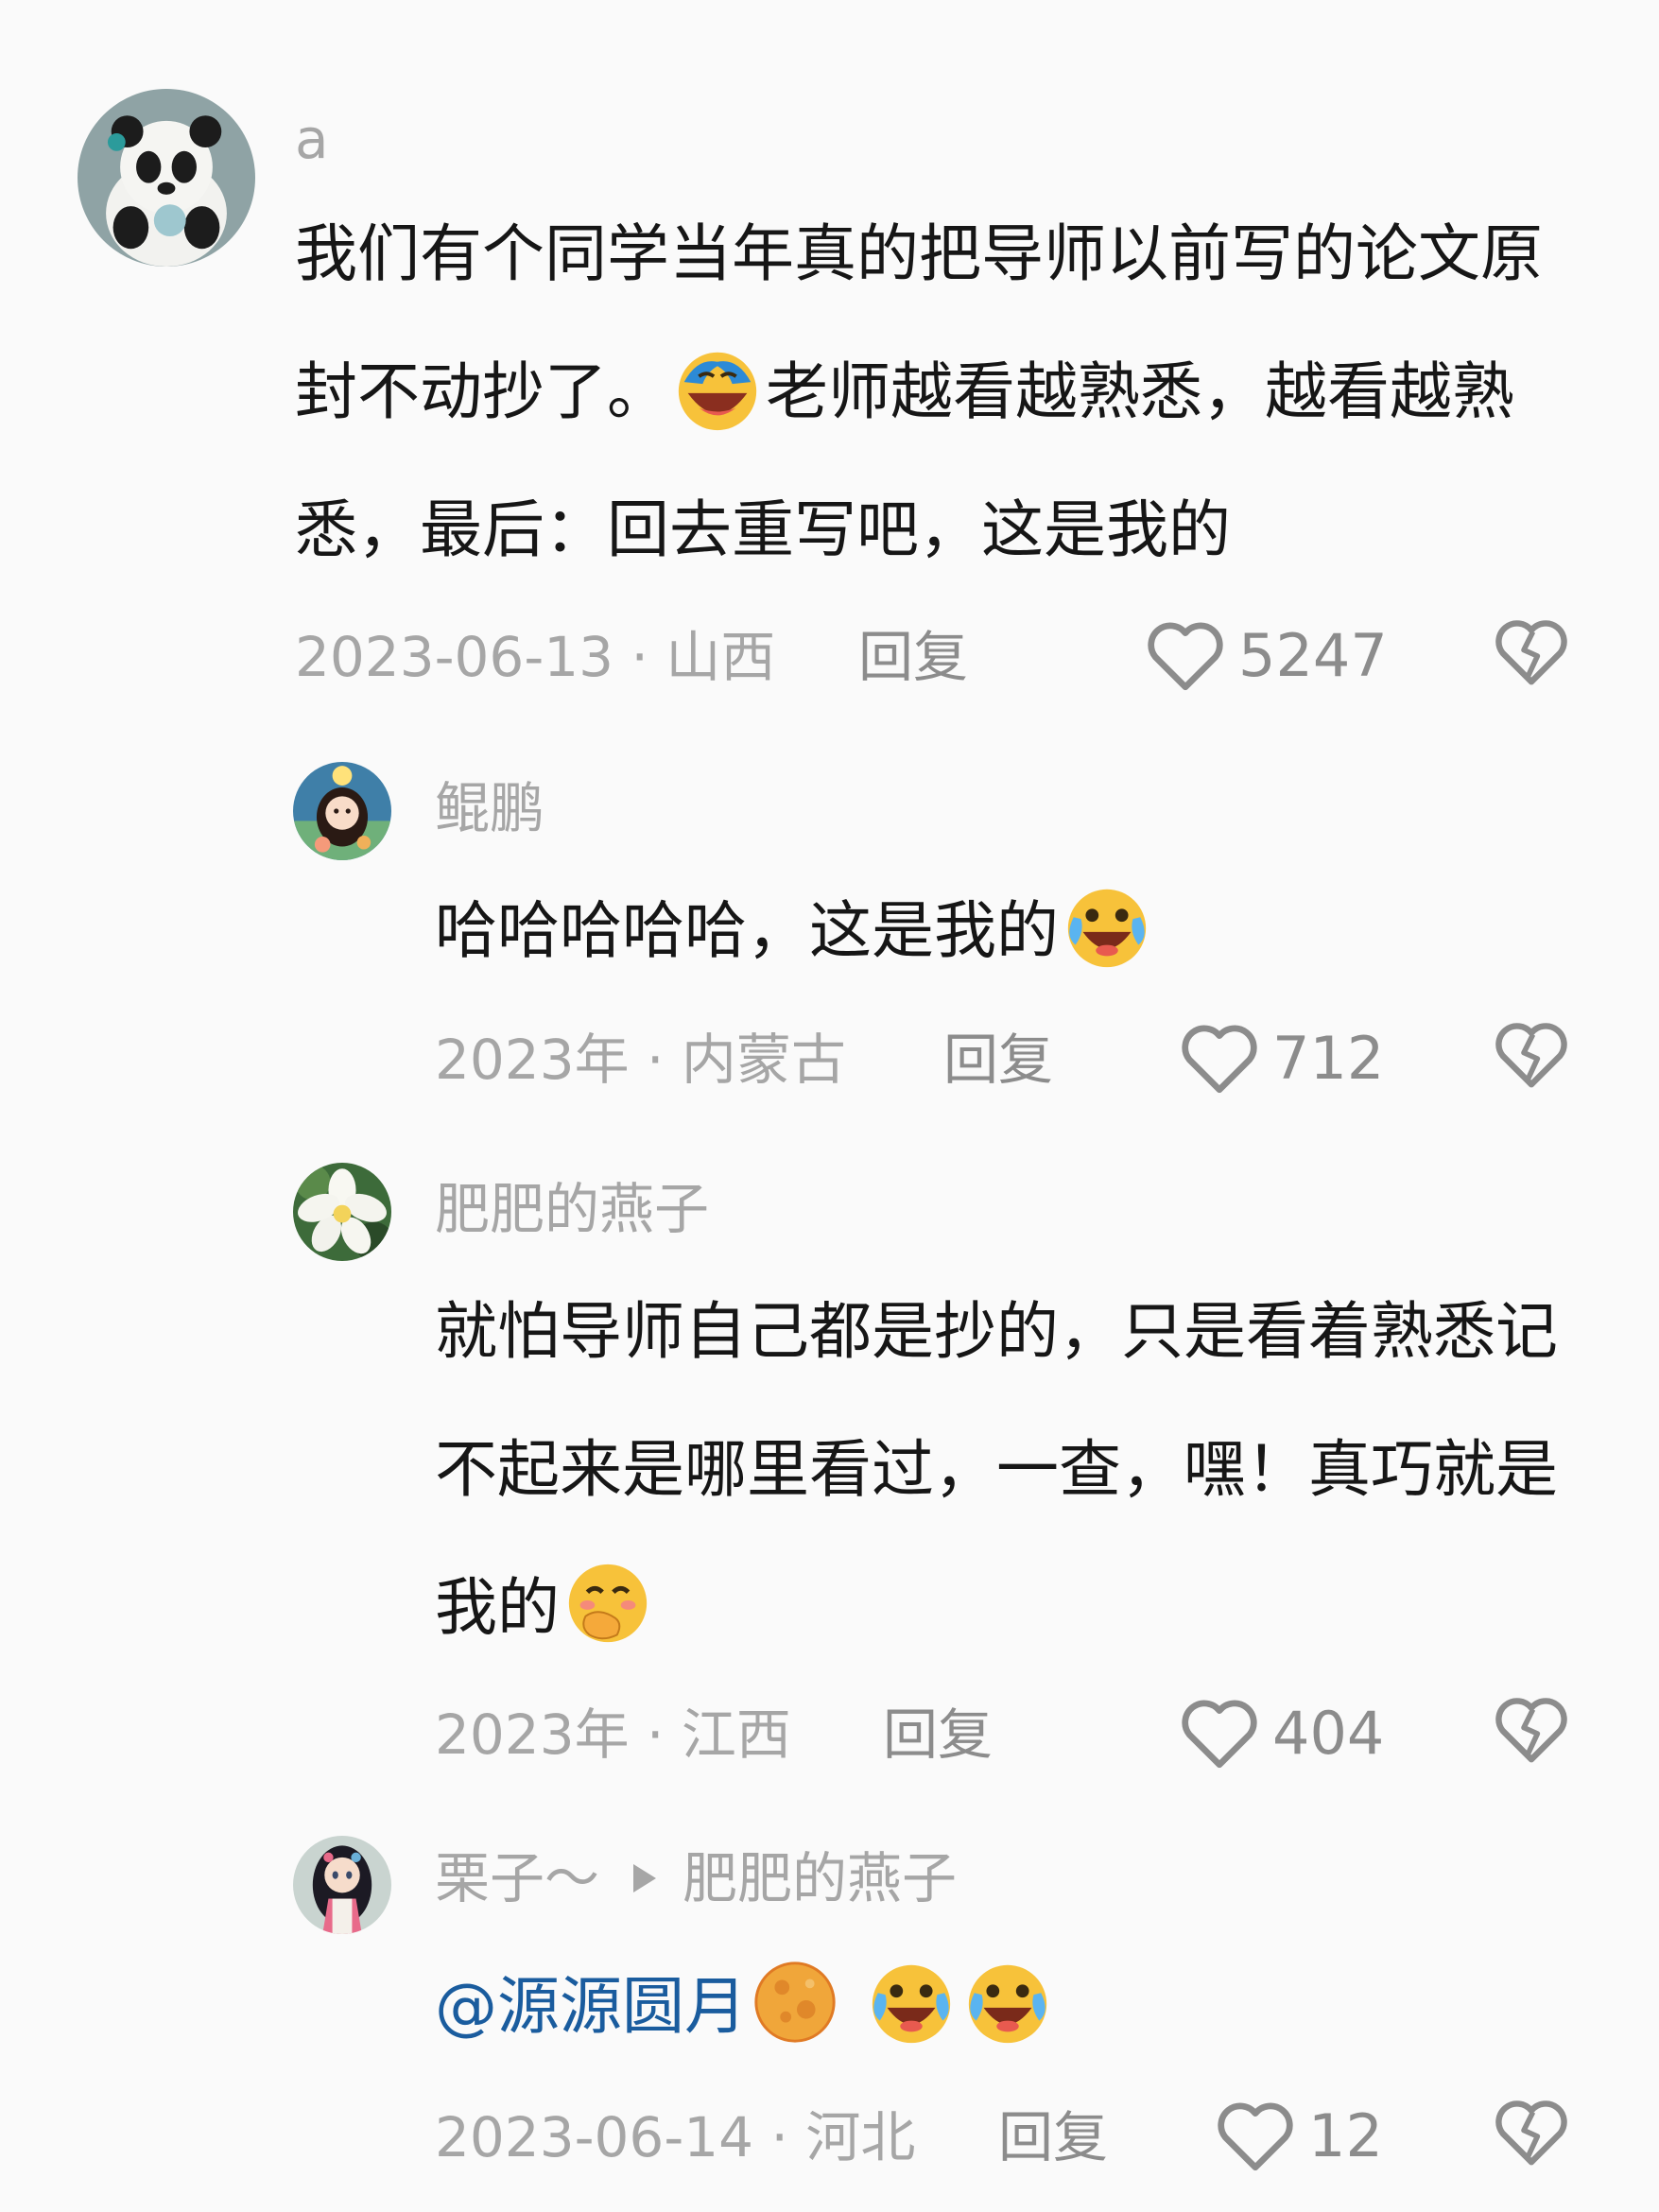  I want to click on comment-text: 哈哈哈哈哈，这是我的, so click(1002, 931).